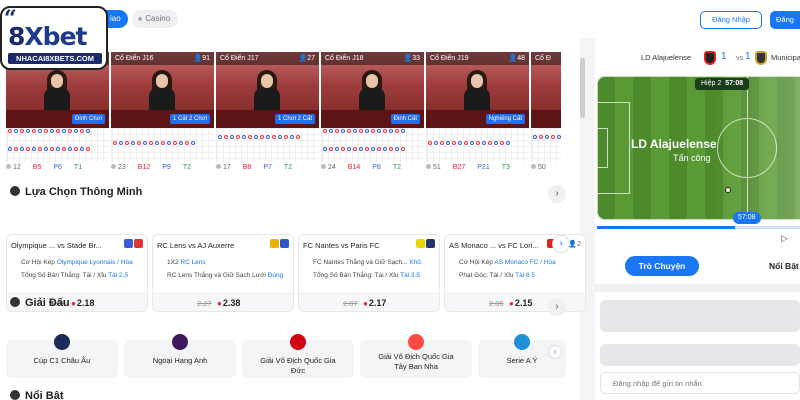 This screenshot has height=400, width=800. Describe the element at coordinates (60, 167) in the screenshot. I see `table-stat: P6` at that location.